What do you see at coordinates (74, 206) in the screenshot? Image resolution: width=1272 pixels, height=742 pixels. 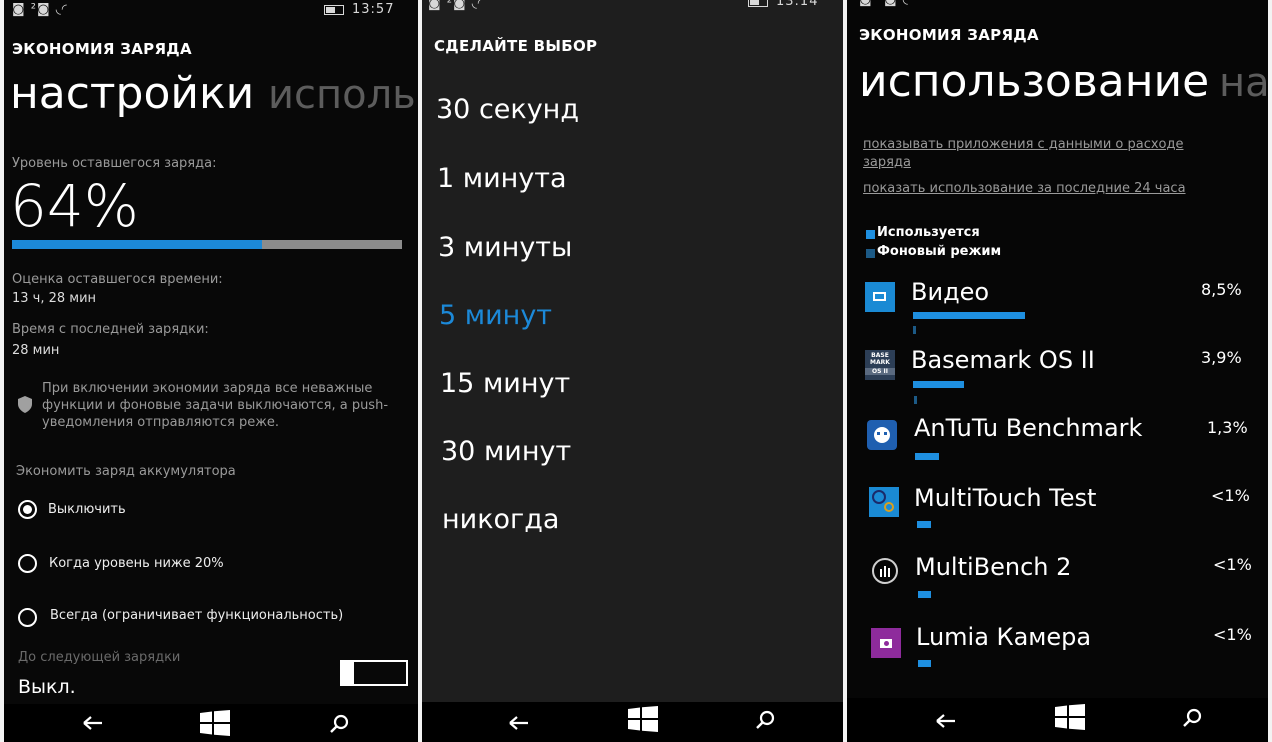 I see `battery-percent: 64%` at bounding box center [74, 206].